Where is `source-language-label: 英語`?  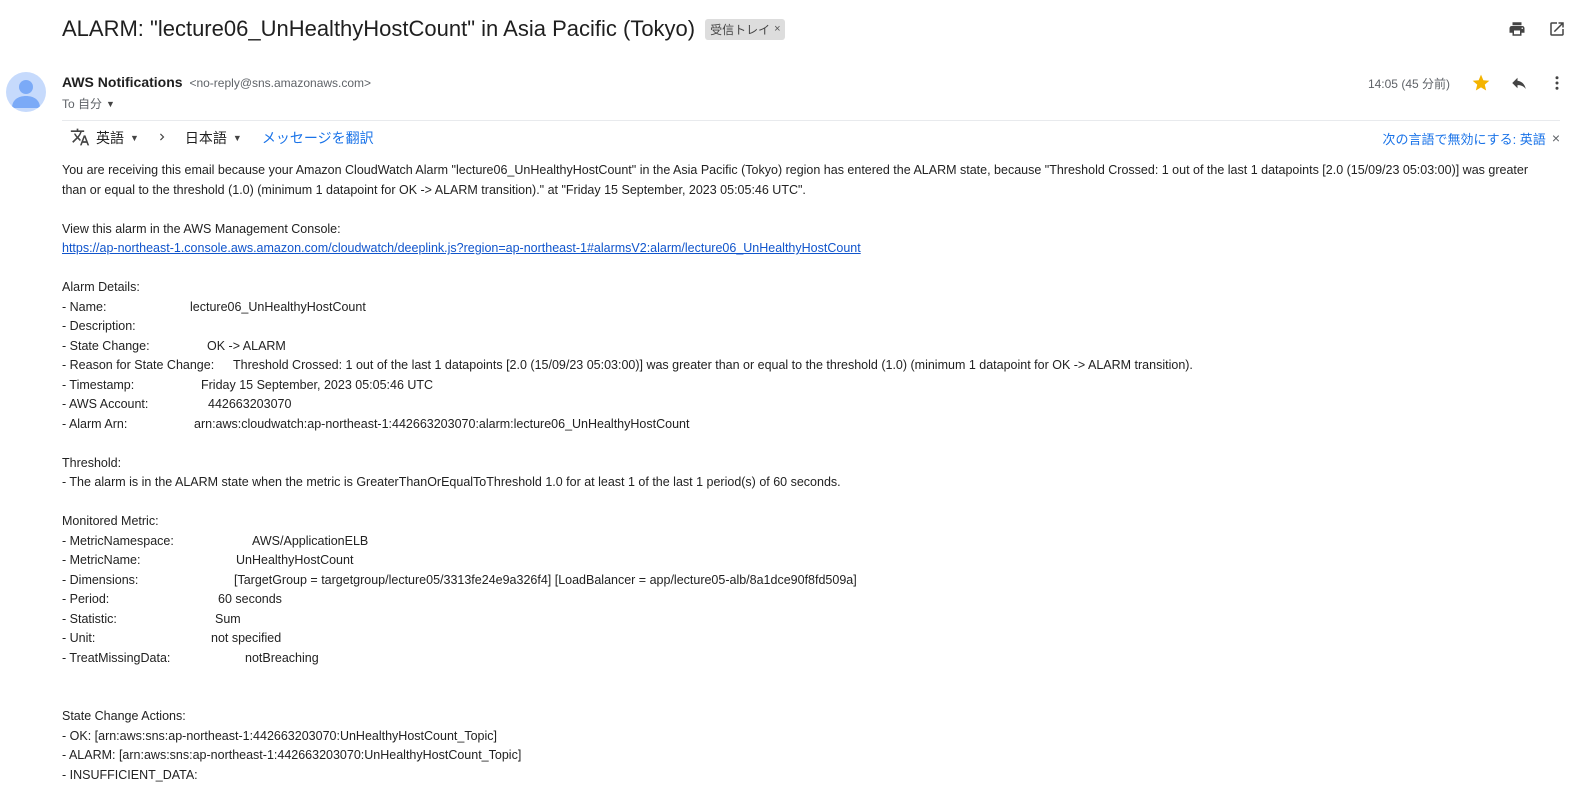
source-language-label: 英語 is located at coordinates (110, 138).